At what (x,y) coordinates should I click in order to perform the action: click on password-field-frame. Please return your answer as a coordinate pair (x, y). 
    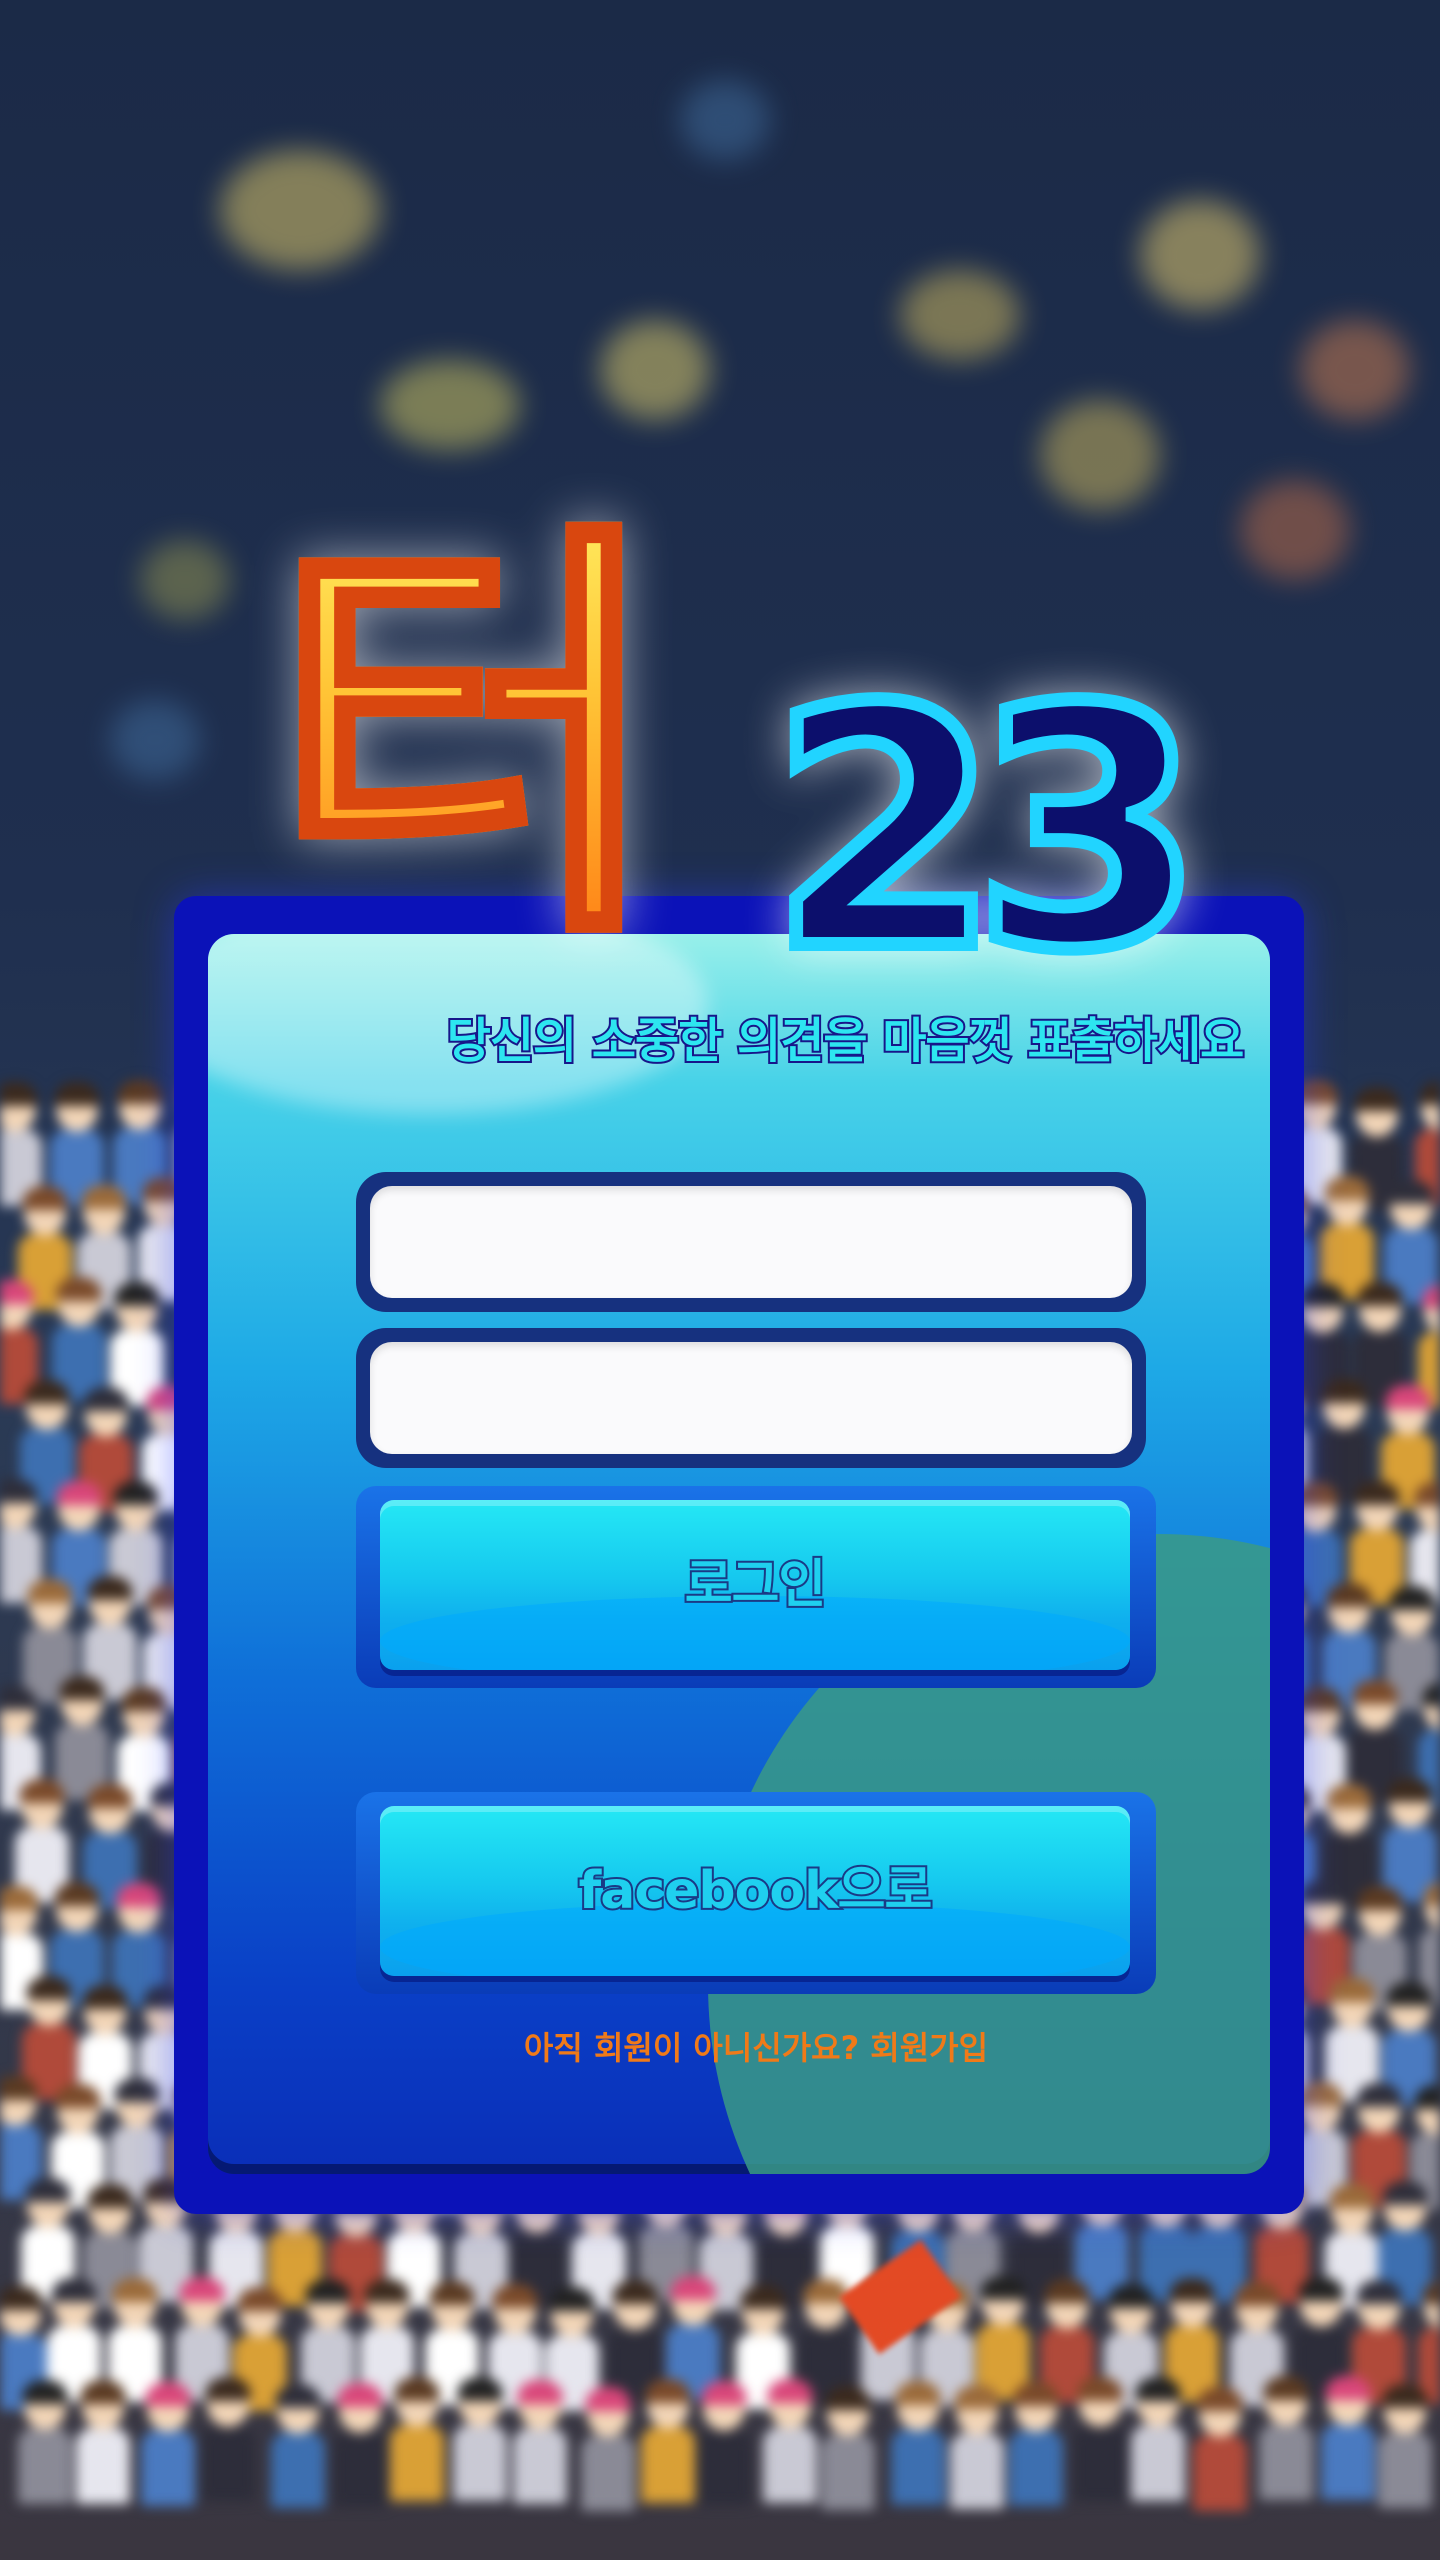
    Looking at the image, I should click on (751, 1398).